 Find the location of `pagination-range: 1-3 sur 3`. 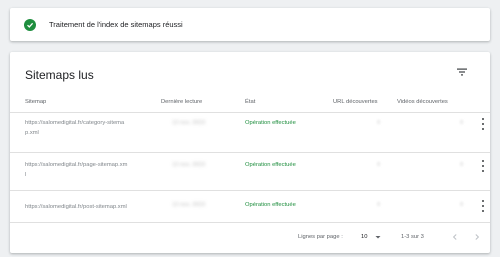

pagination-range: 1-3 sur 3 is located at coordinates (412, 237).